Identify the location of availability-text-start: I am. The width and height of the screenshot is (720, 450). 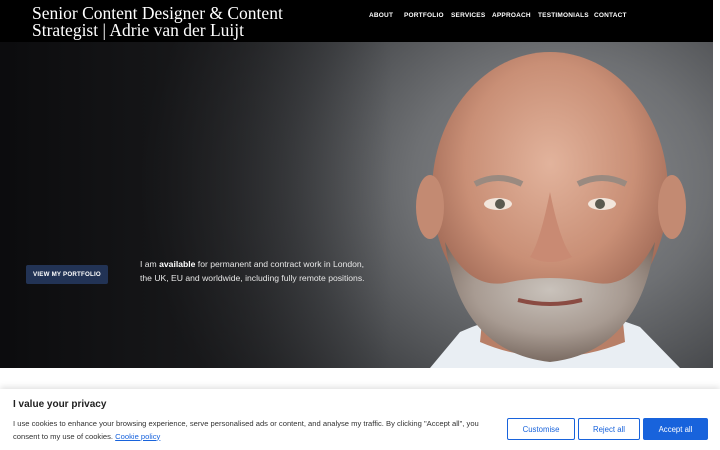
(150, 264).